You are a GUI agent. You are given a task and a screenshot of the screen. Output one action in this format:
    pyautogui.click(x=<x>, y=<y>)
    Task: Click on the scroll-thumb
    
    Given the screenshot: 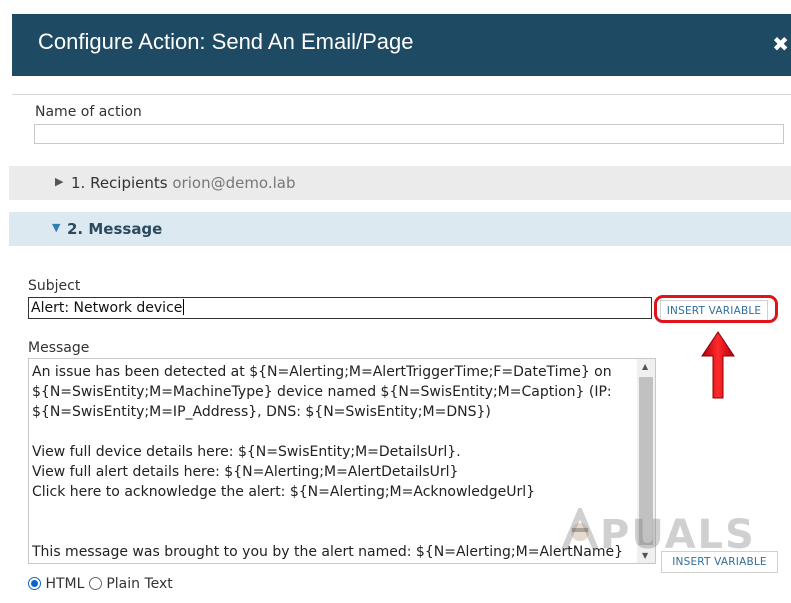 What is the action you would take?
    pyautogui.click(x=646, y=461)
    